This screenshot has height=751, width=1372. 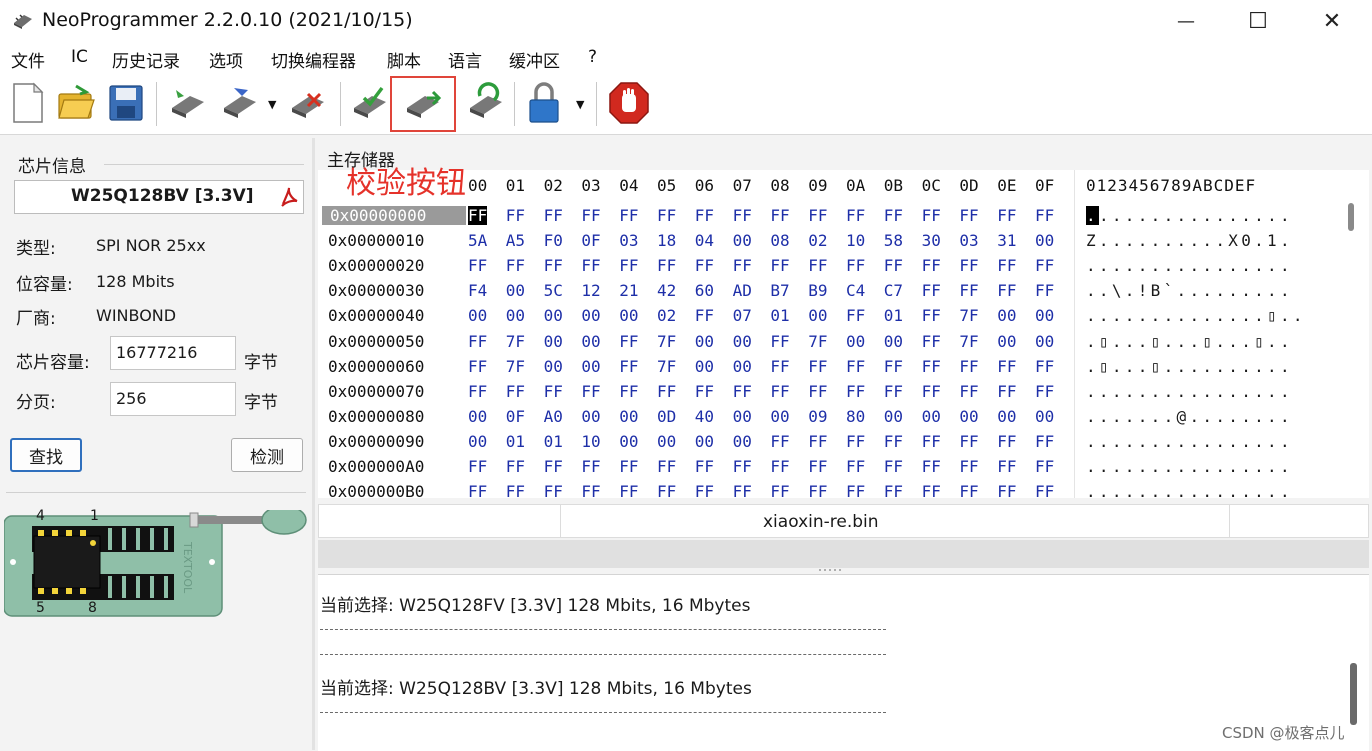 I want to click on hex-byte: 58, so click(x=893, y=240).